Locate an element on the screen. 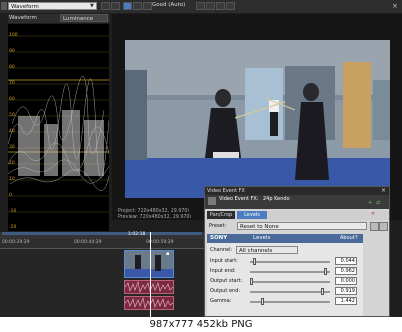 This screenshot has width=402, height=332. input-end-value: 0.962 is located at coordinates (346, 271).